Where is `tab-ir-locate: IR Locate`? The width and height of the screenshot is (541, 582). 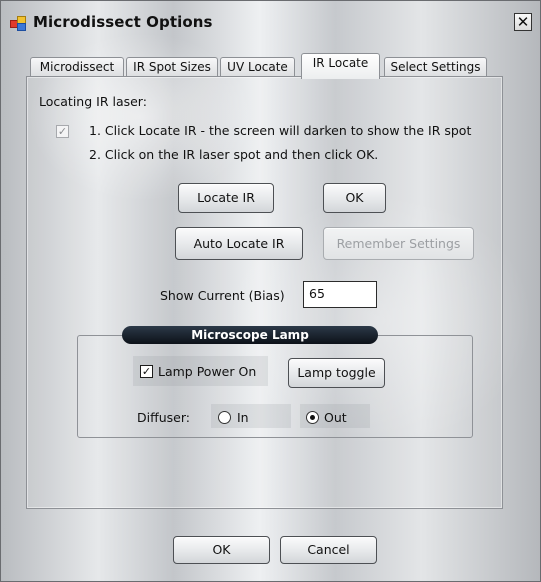 tab-ir-locate: IR Locate is located at coordinates (340, 66).